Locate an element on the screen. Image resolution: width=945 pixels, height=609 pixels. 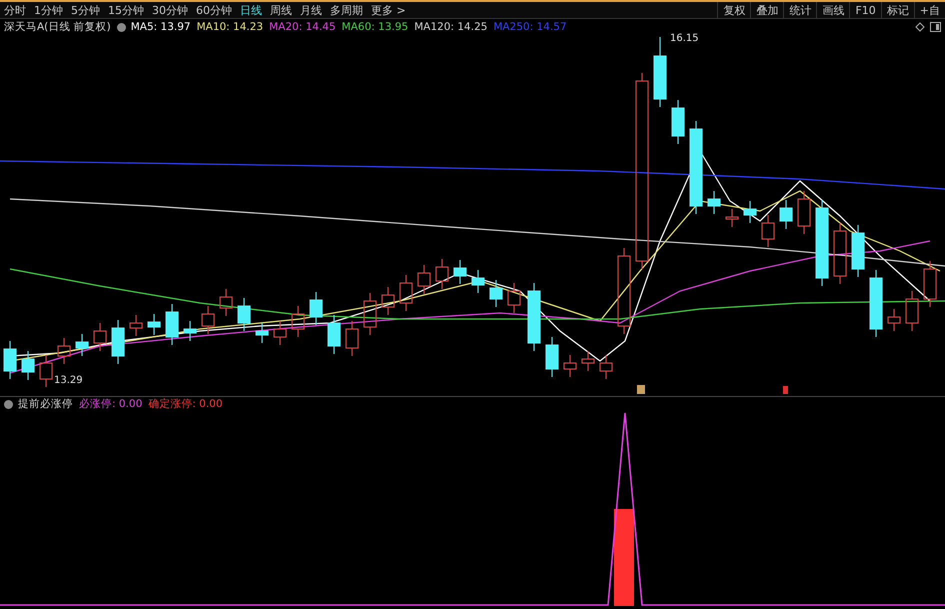
period-tab: 月线 is located at coordinates (311, 10).